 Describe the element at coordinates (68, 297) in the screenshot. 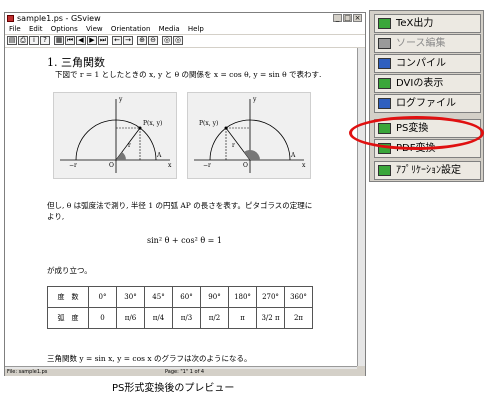

I see `table-header-degrees: 度 数` at that location.